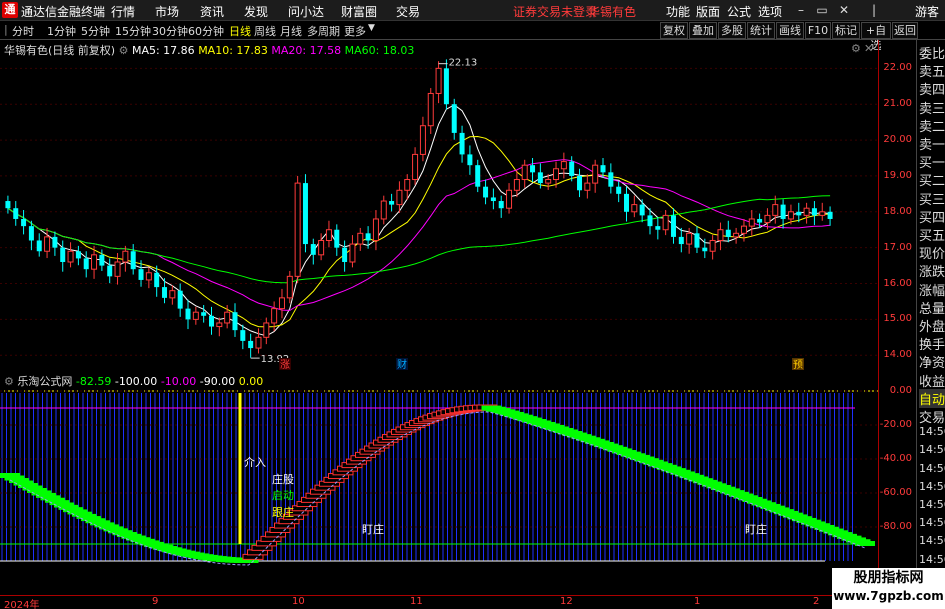 This screenshot has width=945, height=609. I want to click on side-item-10: 买五, so click(932, 234).